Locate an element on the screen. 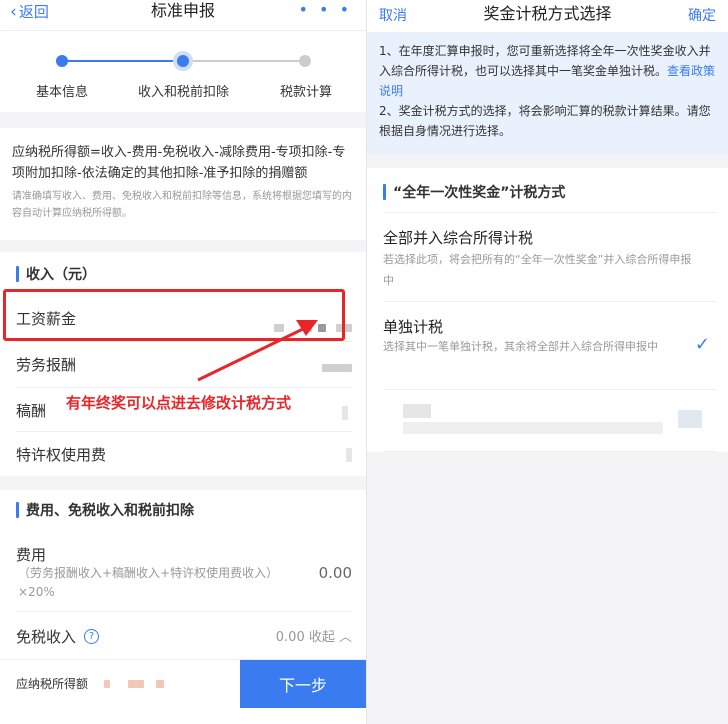 This screenshot has width=728, height=724. bonus-section-title: “全年一次性奖金”计税方式 is located at coordinates (474, 192).